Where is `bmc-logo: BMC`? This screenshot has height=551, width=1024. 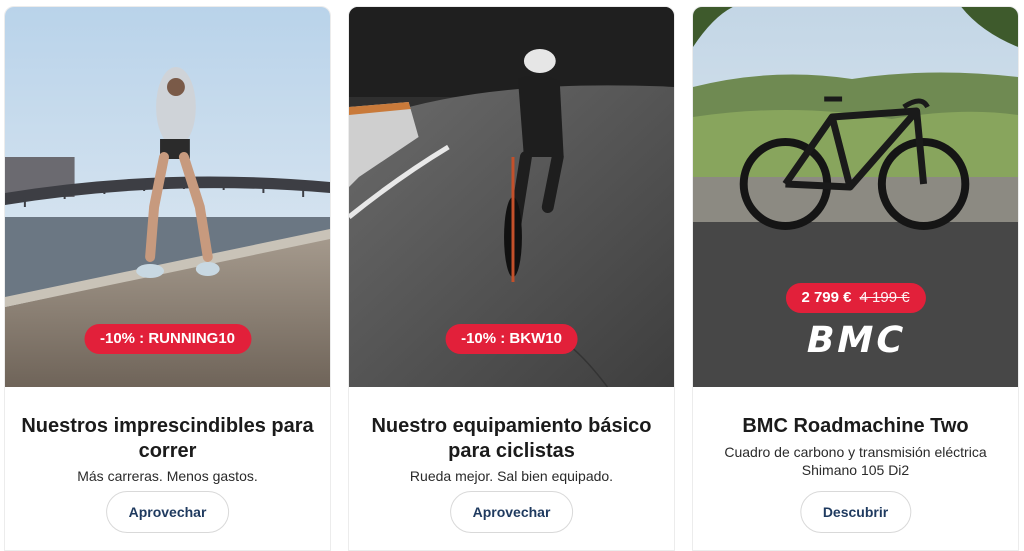 bmc-logo: BMC is located at coordinates (855, 340).